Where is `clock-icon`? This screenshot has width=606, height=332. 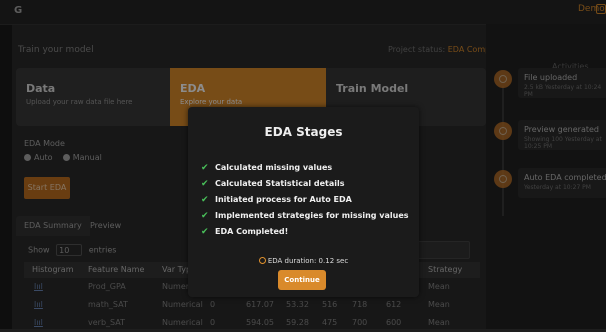 clock-icon is located at coordinates (262, 260).